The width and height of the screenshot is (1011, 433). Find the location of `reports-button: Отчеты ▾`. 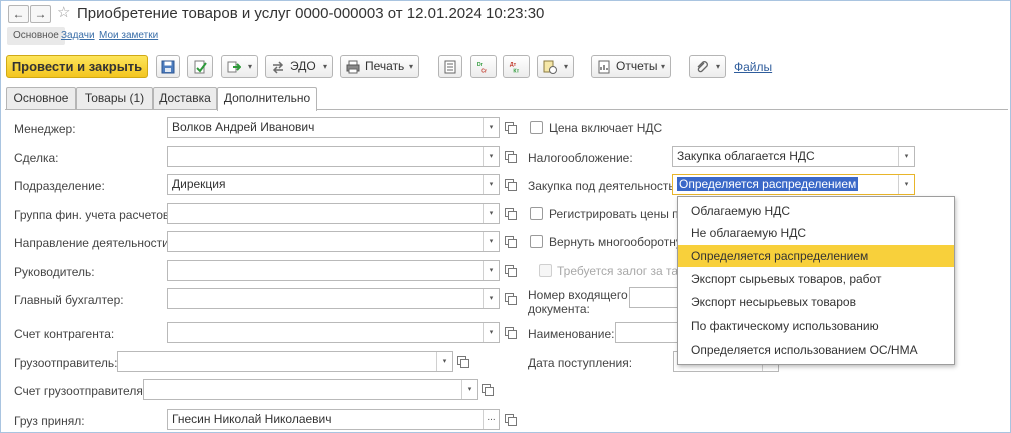

reports-button: Отчеты ▾ is located at coordinates (631, 66).